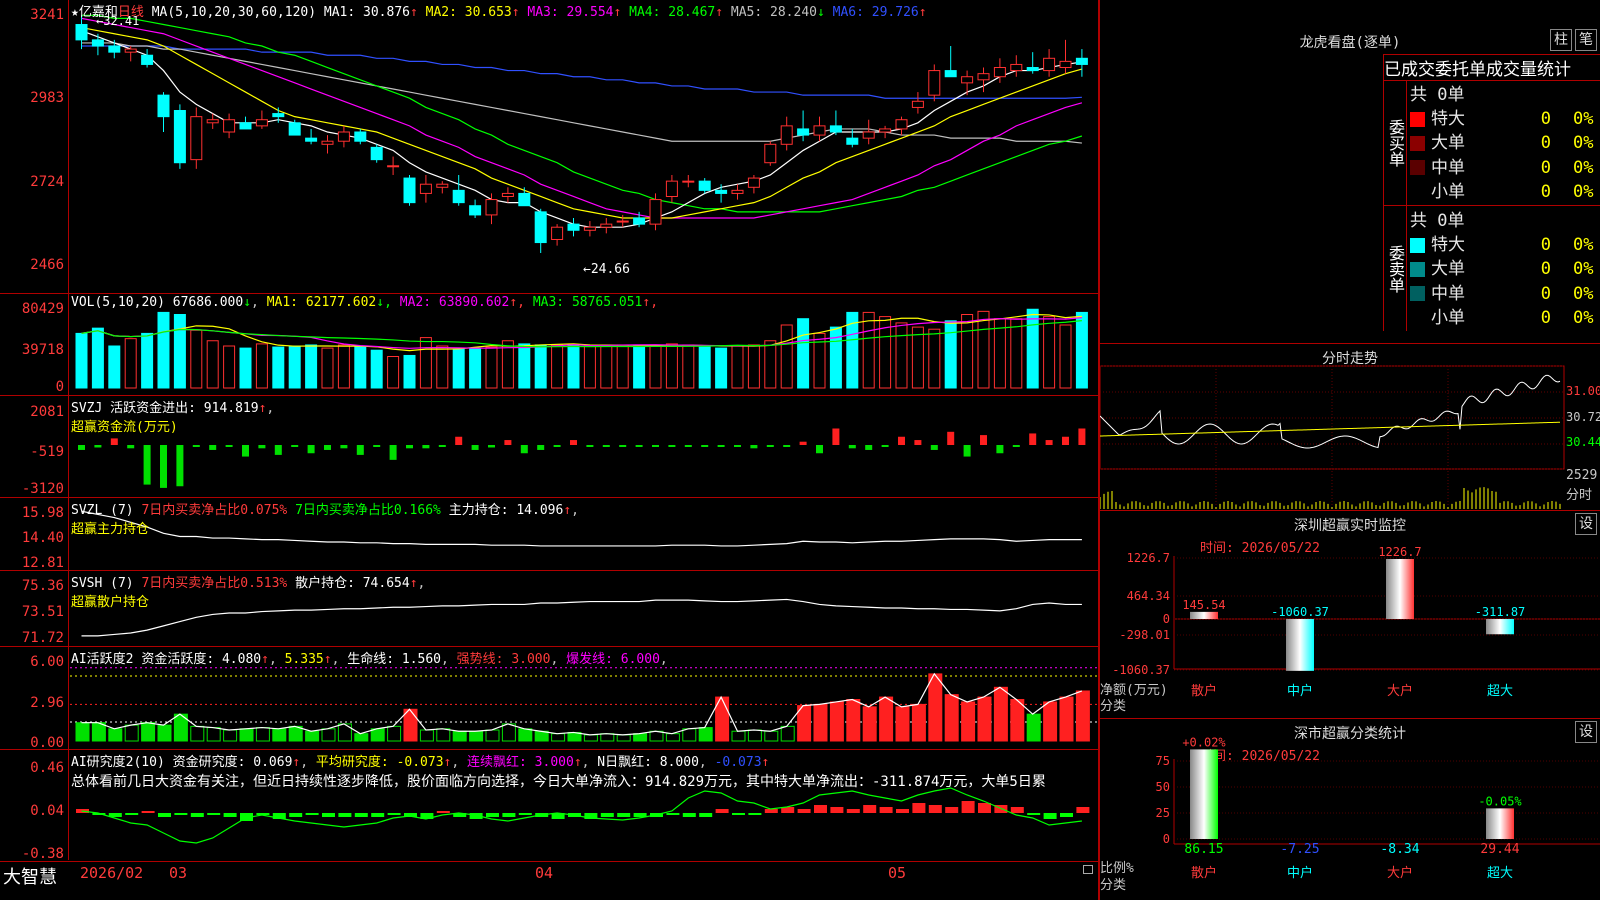 The height and width of the screenshot is (900, 1600). What do you see at coordinates (1448, 143) in the screenshot?
I see `order-size-label: 大单` at bounding box center [1448, 143].